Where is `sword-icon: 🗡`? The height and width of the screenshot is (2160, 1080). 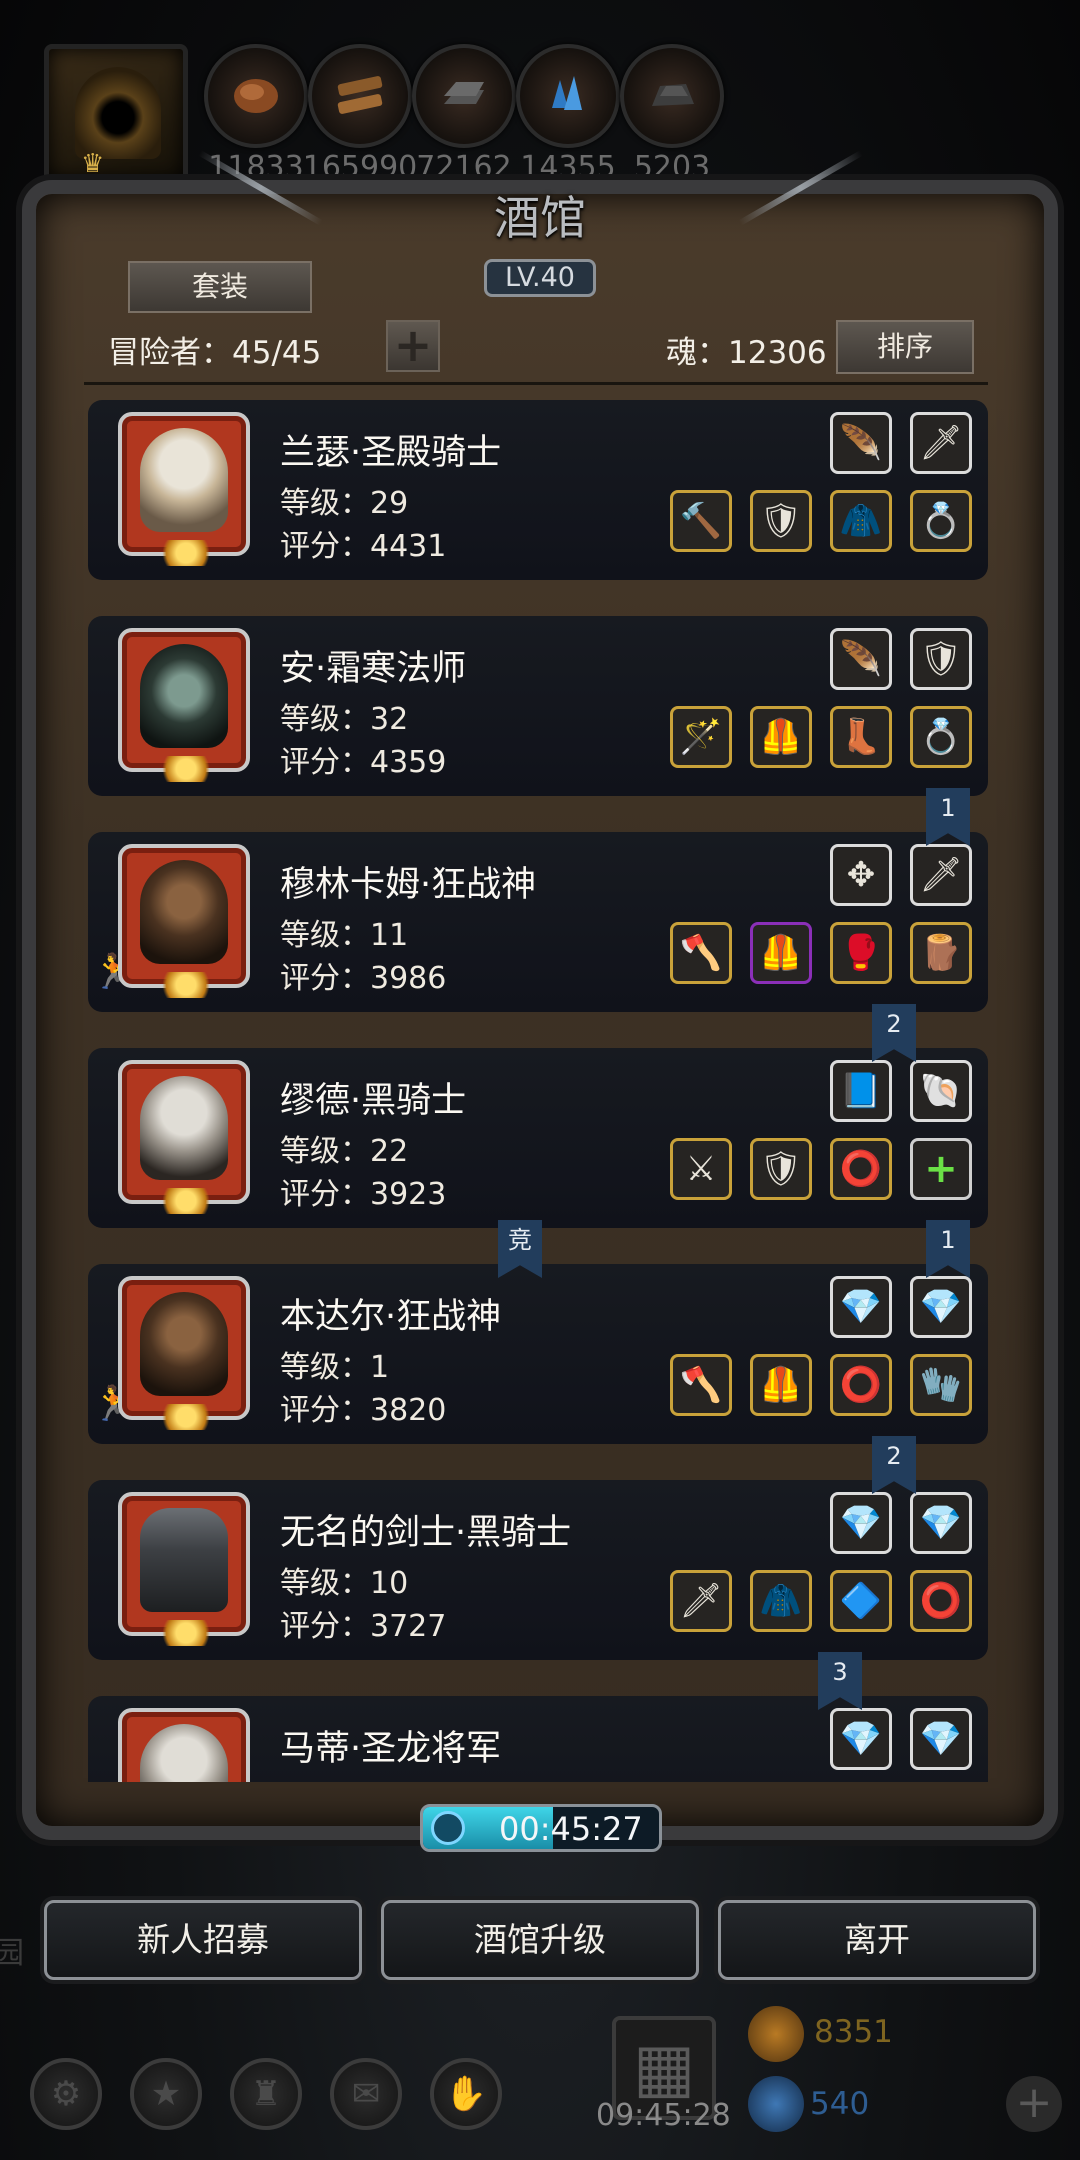
sword-icon: 🗡 is located at coordinates (701, 1601).